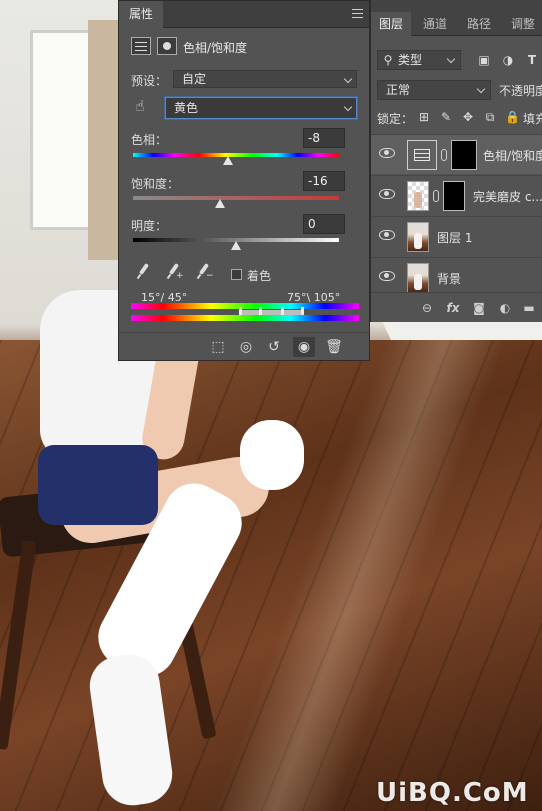  I want to click on tab-layers: 图层, so click(391, 24).